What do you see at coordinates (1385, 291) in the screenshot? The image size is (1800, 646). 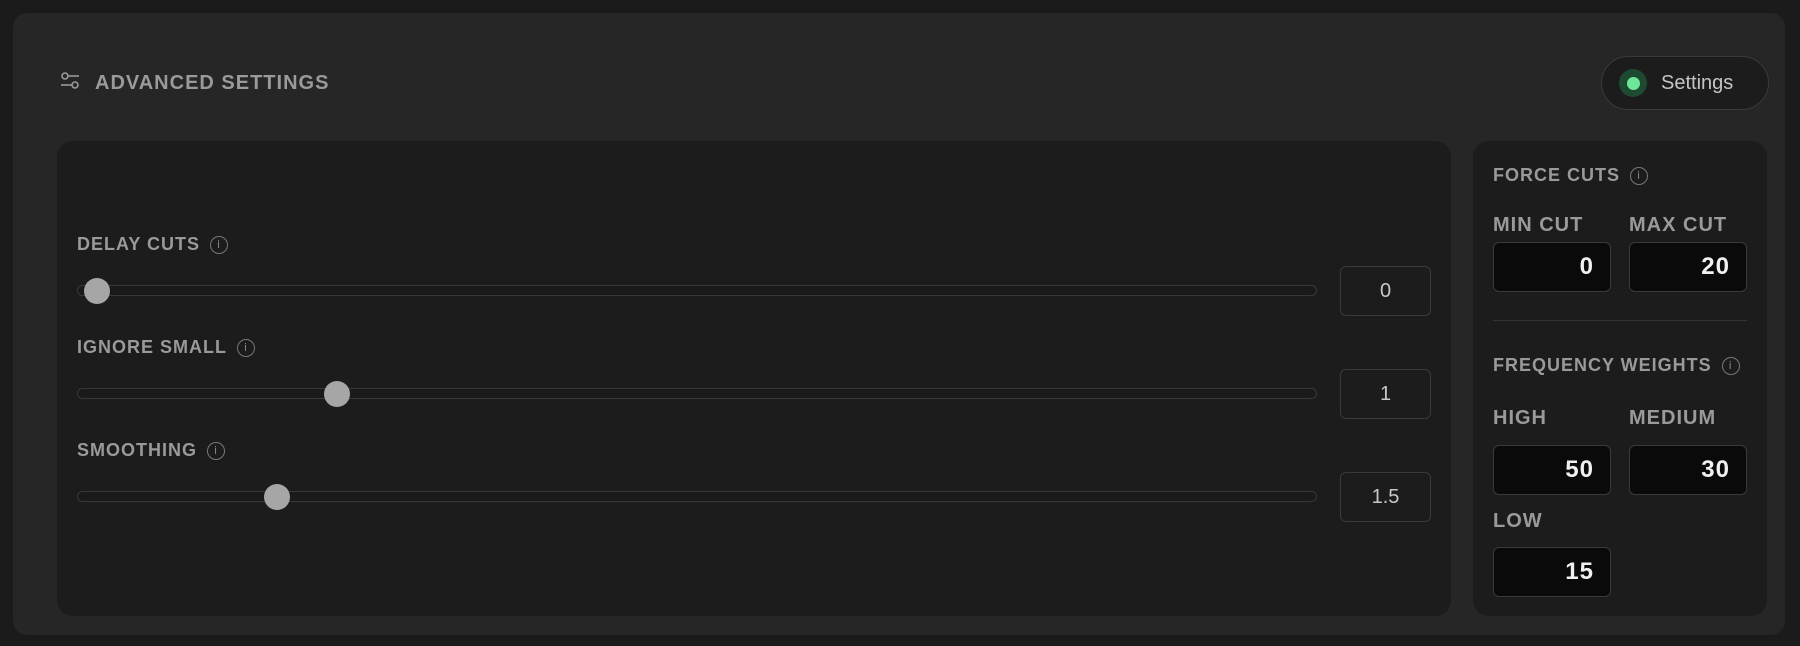 I see `delay-cuts-value: 0` at bounding box center [1385, 291].